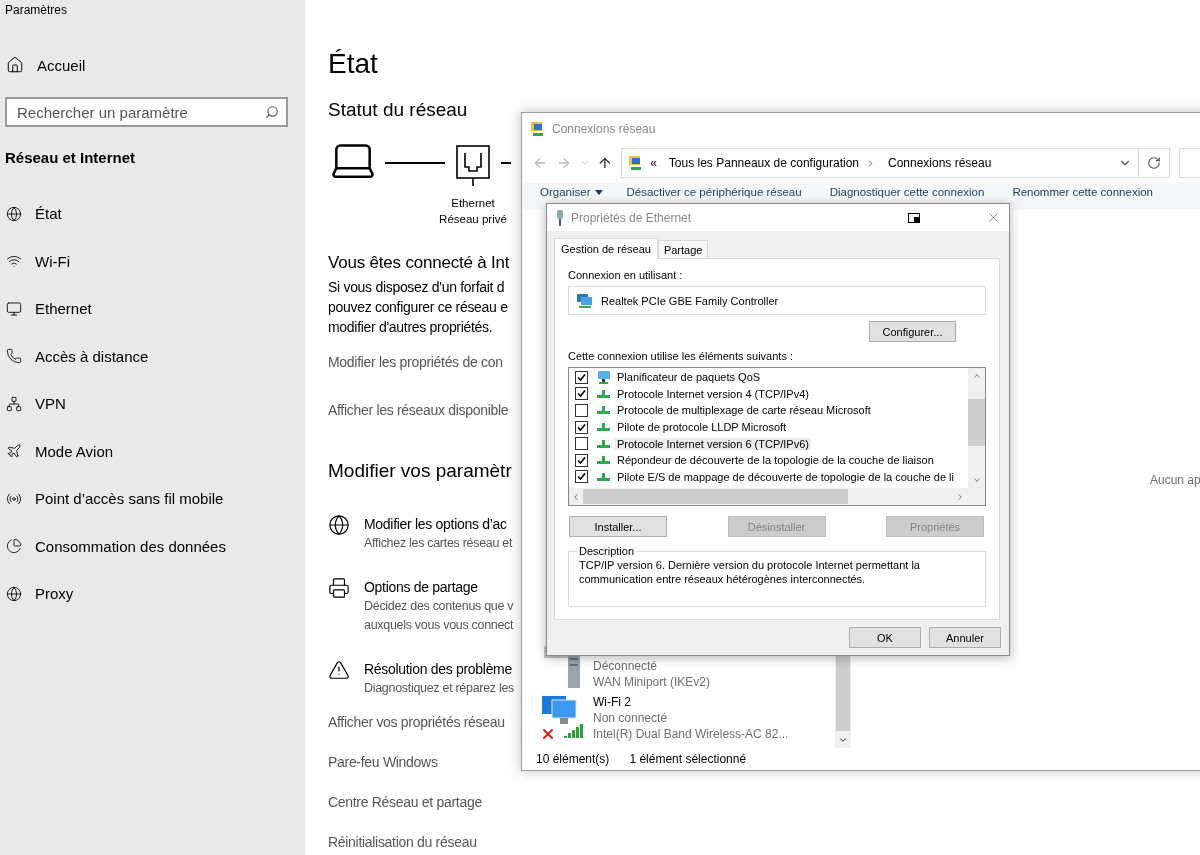 The height and width of the screenshot is (855, 1200). What do you see at coordinates (607, 551) in the screenshot?
I see `group-label: Description` at bounding box center [607, 551].